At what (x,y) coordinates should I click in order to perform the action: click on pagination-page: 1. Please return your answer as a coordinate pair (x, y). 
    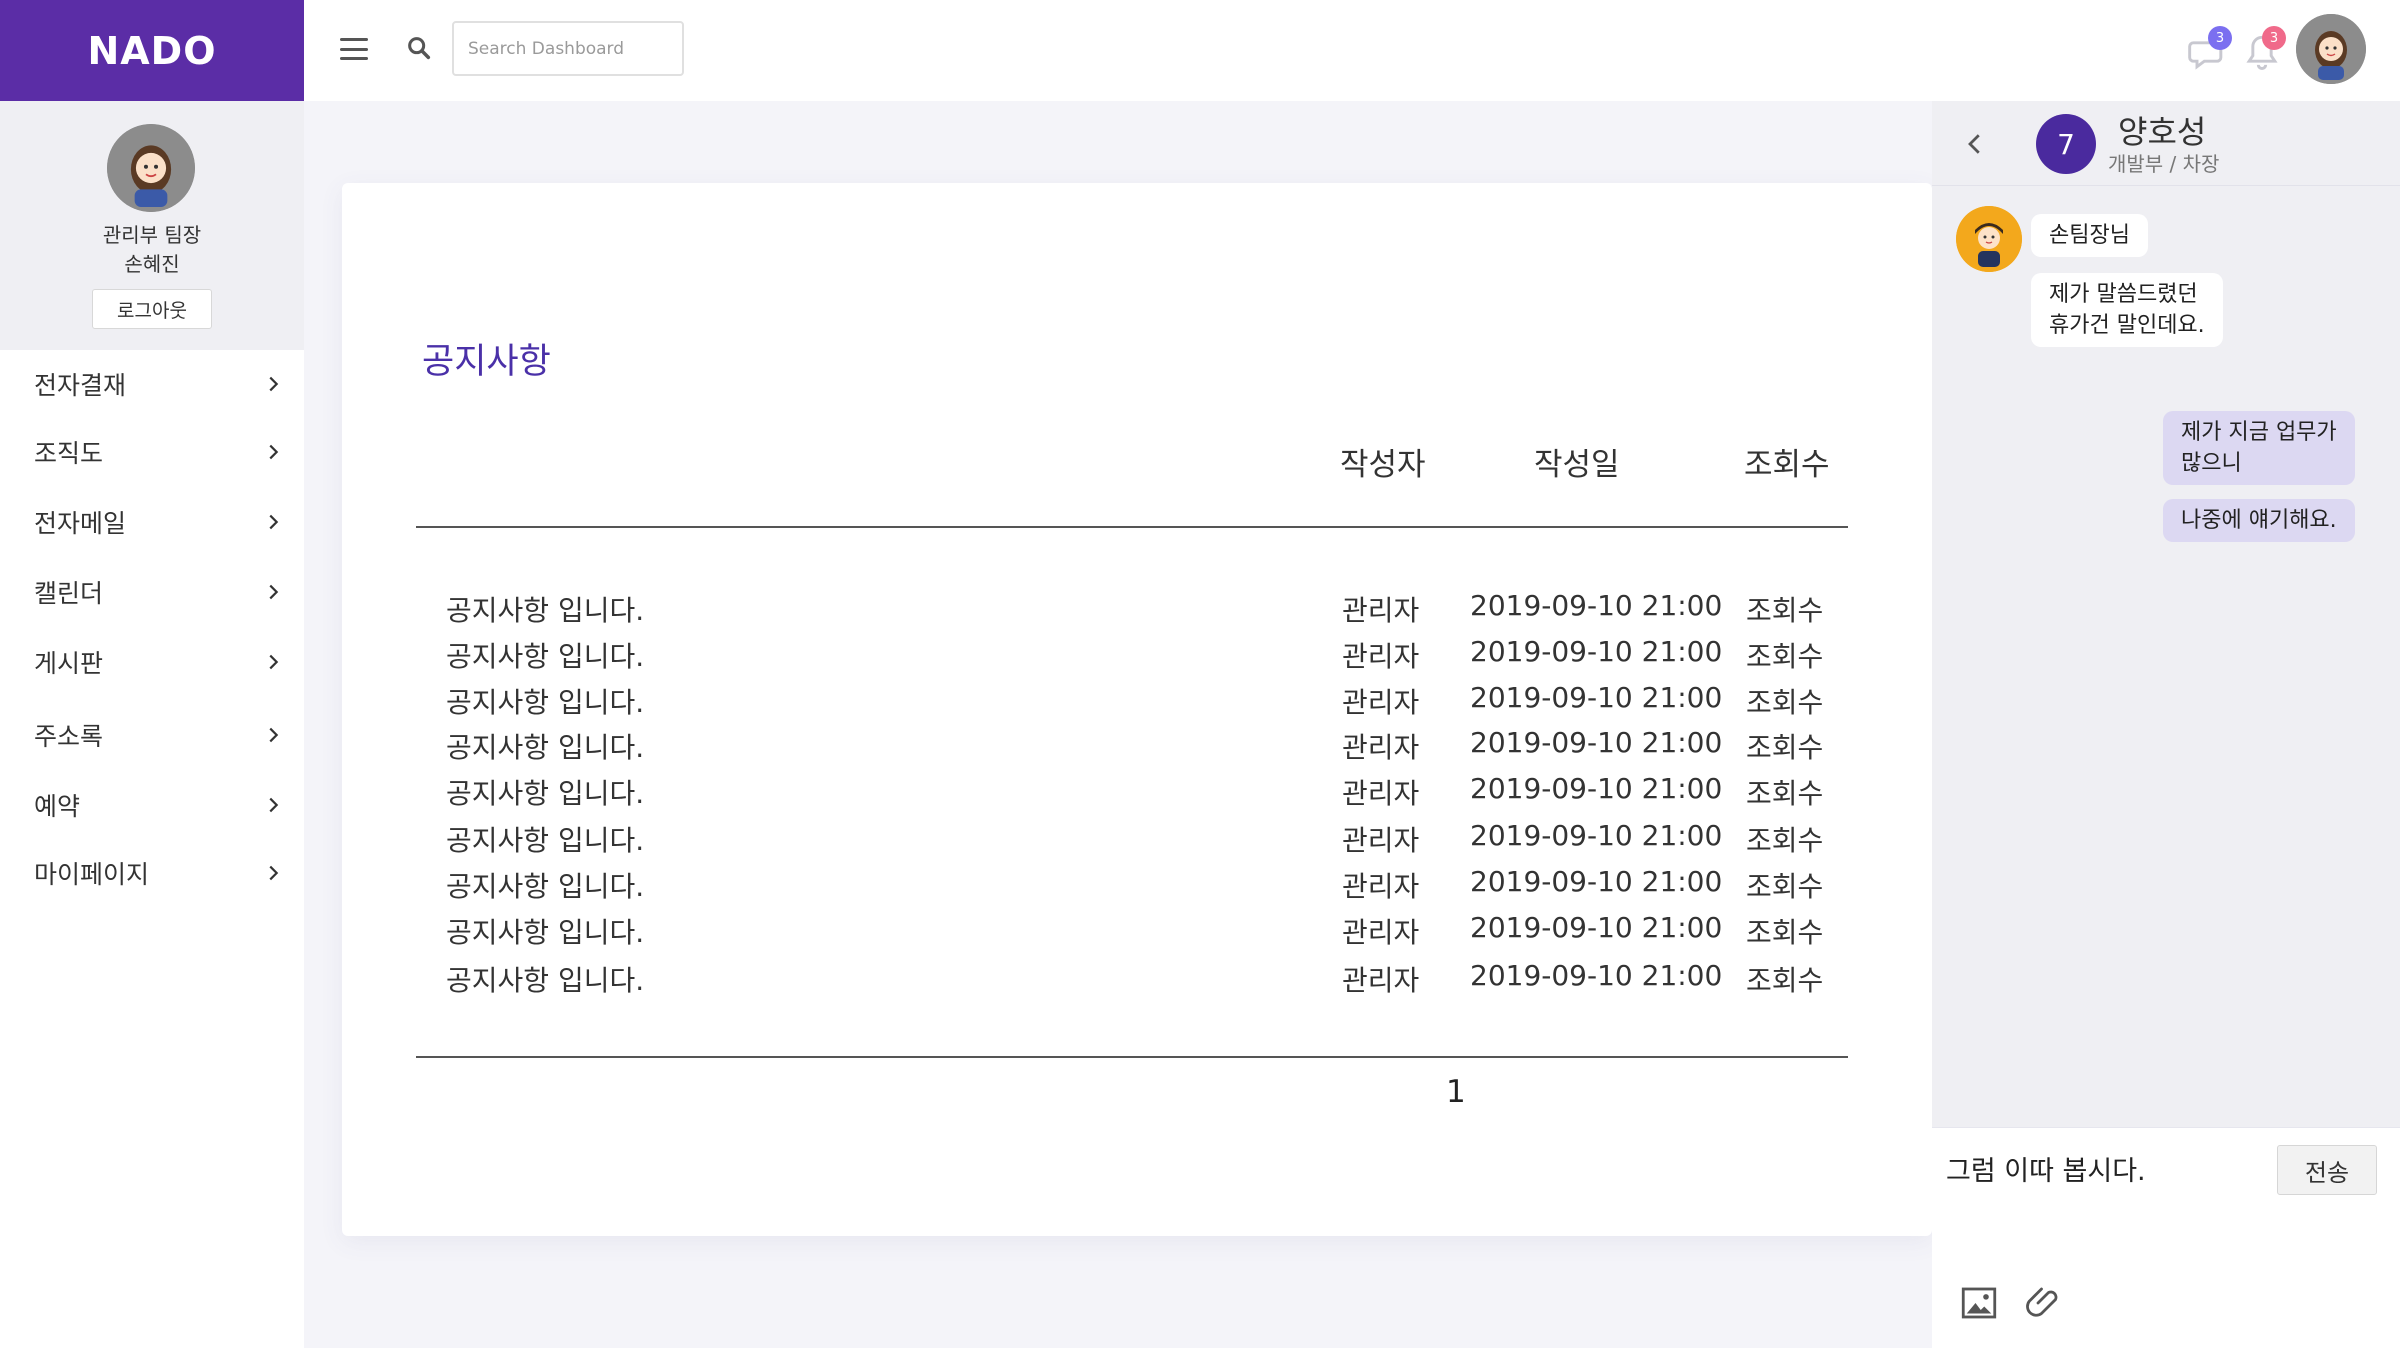
    Looking at the image, I should click on (1456, 1092).